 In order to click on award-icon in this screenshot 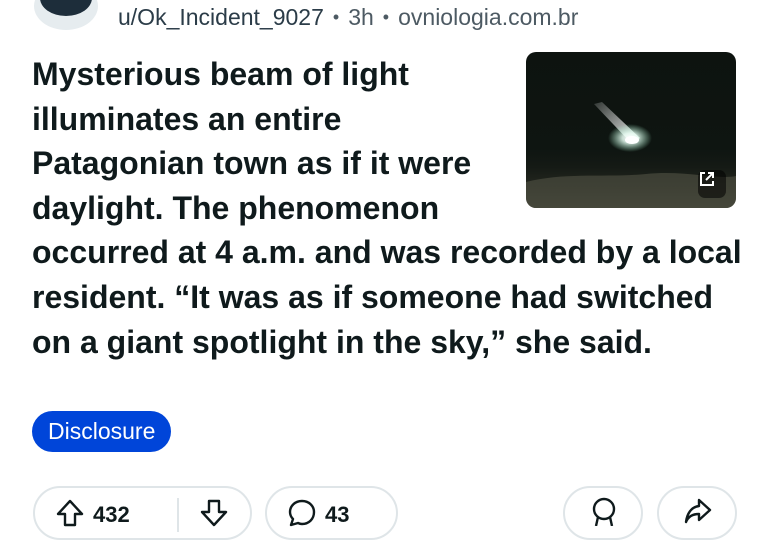, I will do `click(604, 511)`.